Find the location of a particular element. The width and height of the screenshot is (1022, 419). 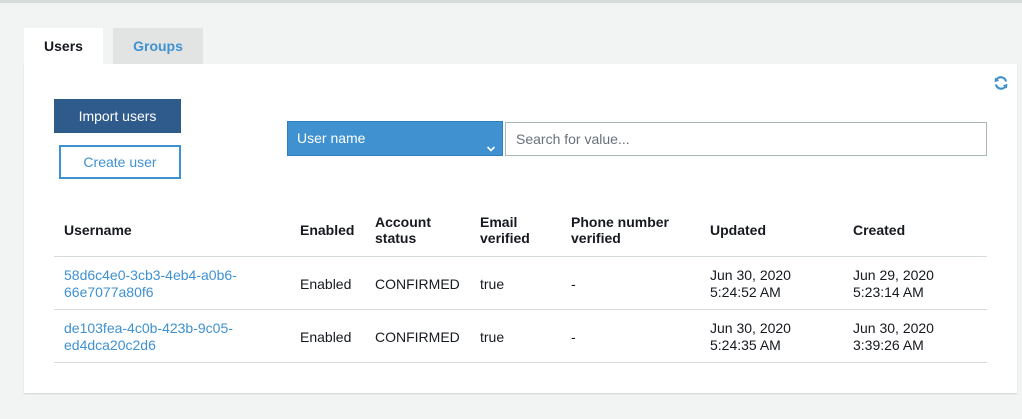

updated-cell: Jun 30, 2020 5:24:52 AM is located at coordinates (750, 284).